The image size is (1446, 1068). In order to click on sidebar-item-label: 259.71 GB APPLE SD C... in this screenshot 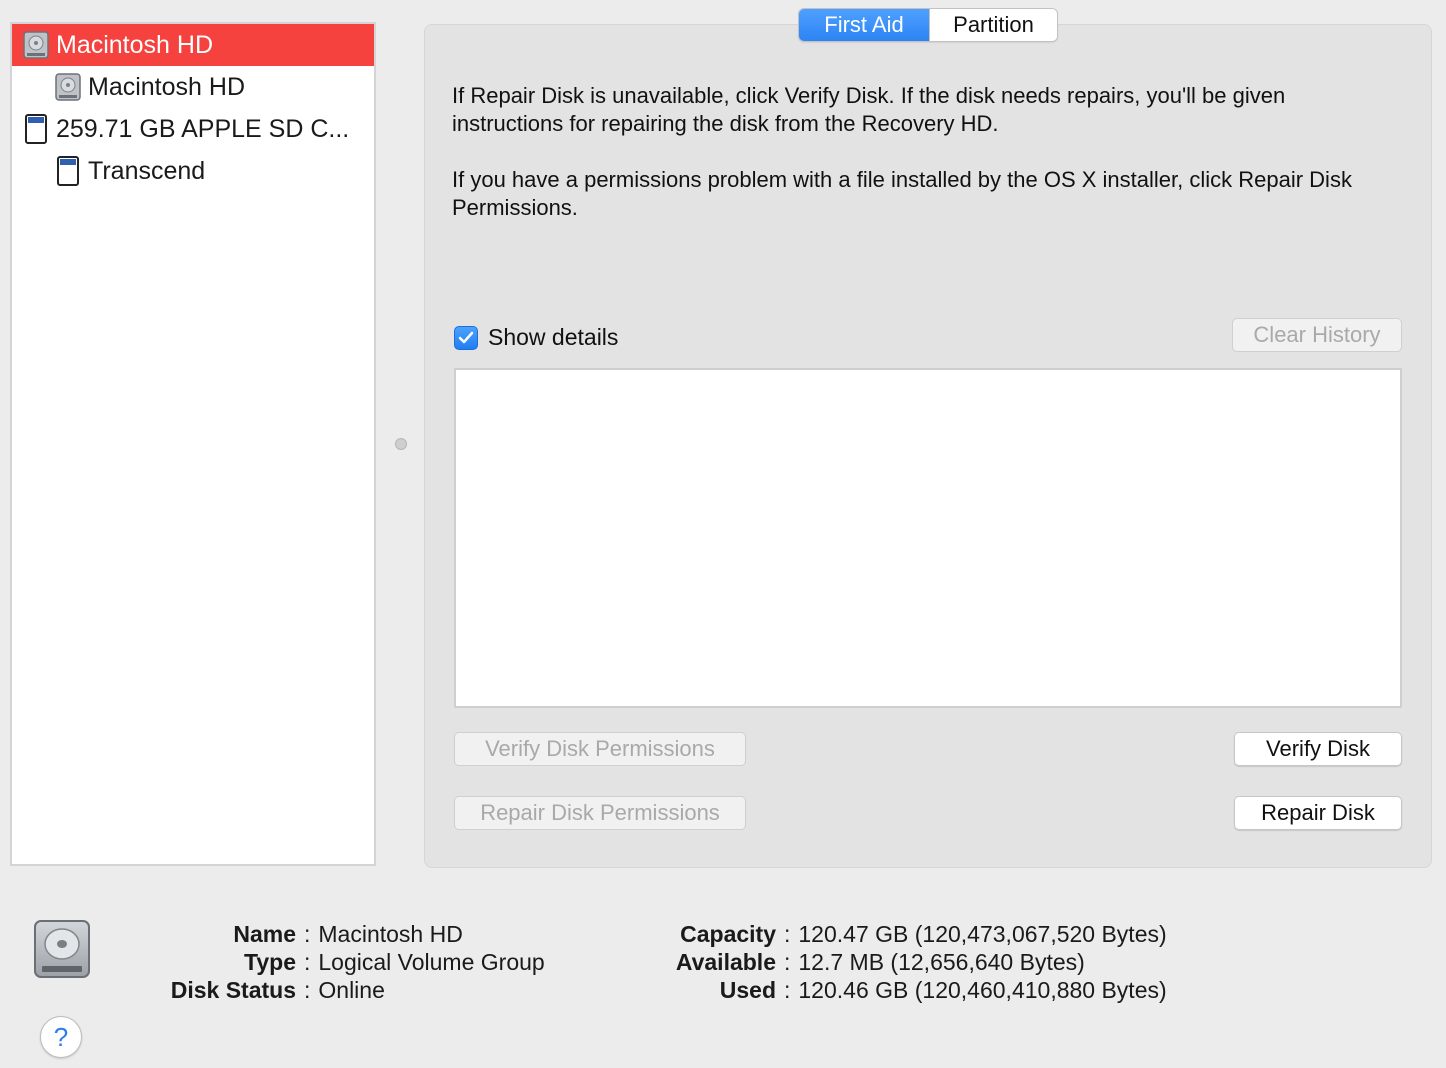, I will do `click(203, 128)`.